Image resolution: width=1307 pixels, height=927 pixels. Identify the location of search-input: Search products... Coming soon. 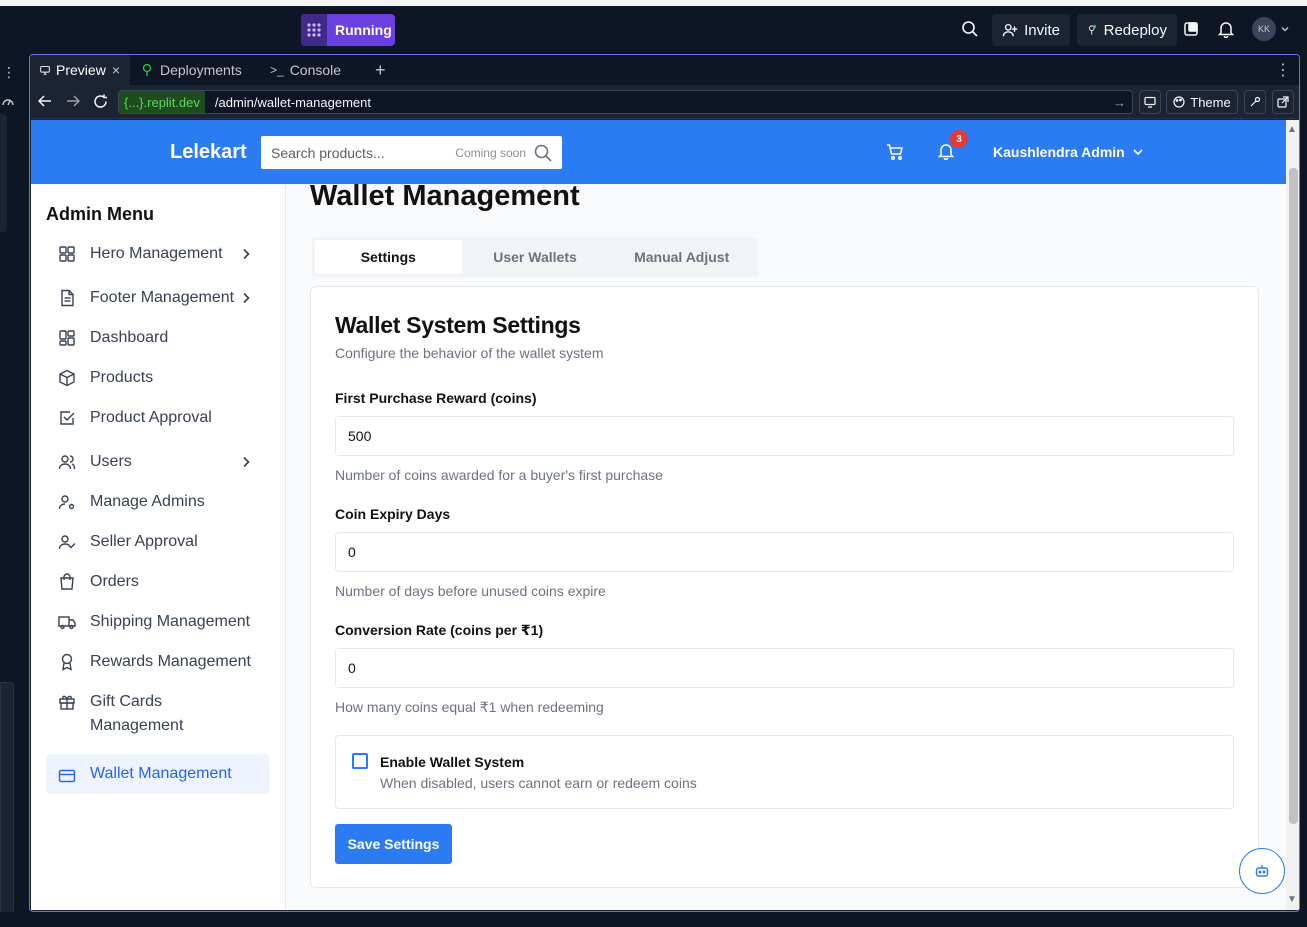
(411, 152).